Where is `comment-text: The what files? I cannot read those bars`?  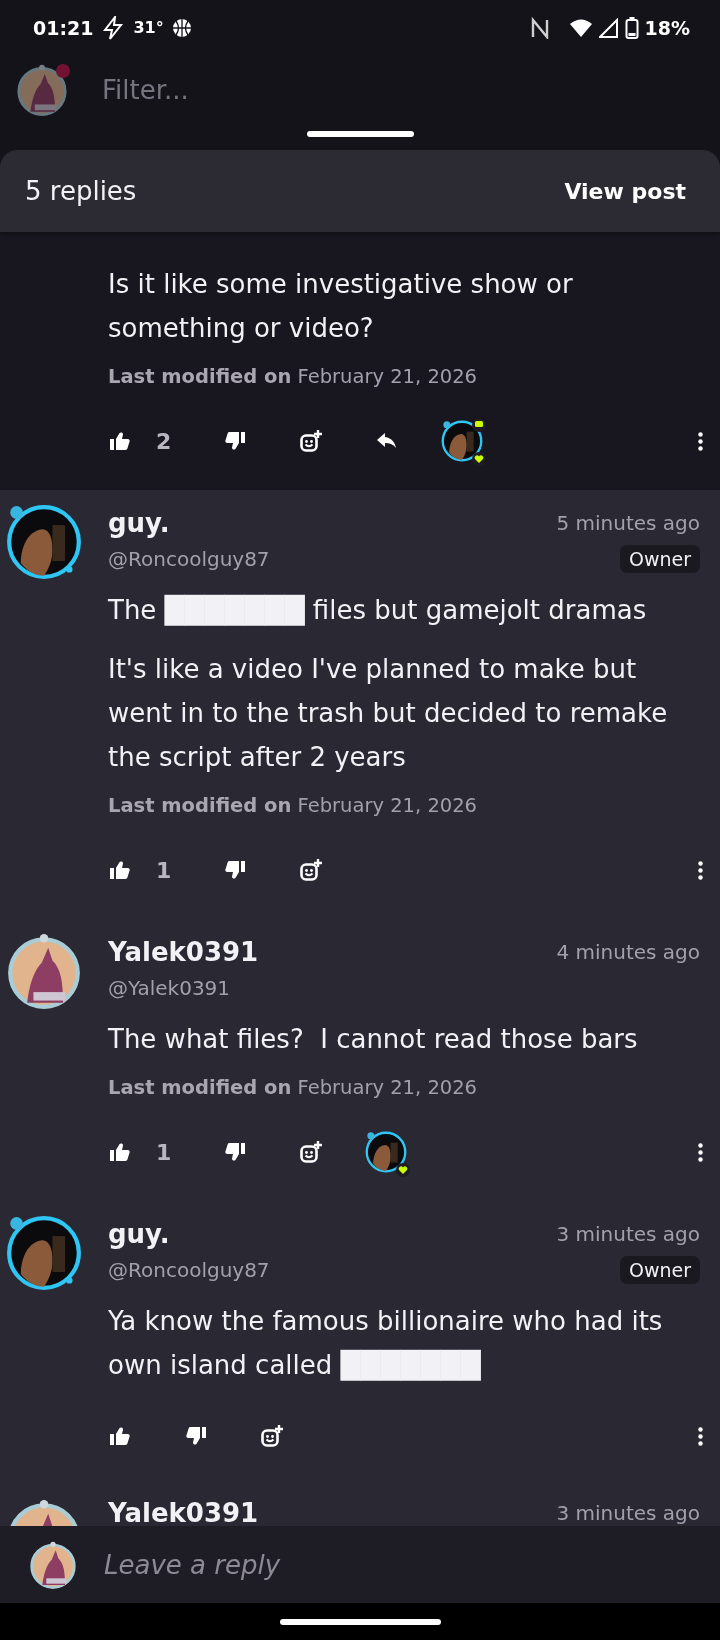 comment-text: The what files? I cannot read those bars is located at coordinates (373, 1039).